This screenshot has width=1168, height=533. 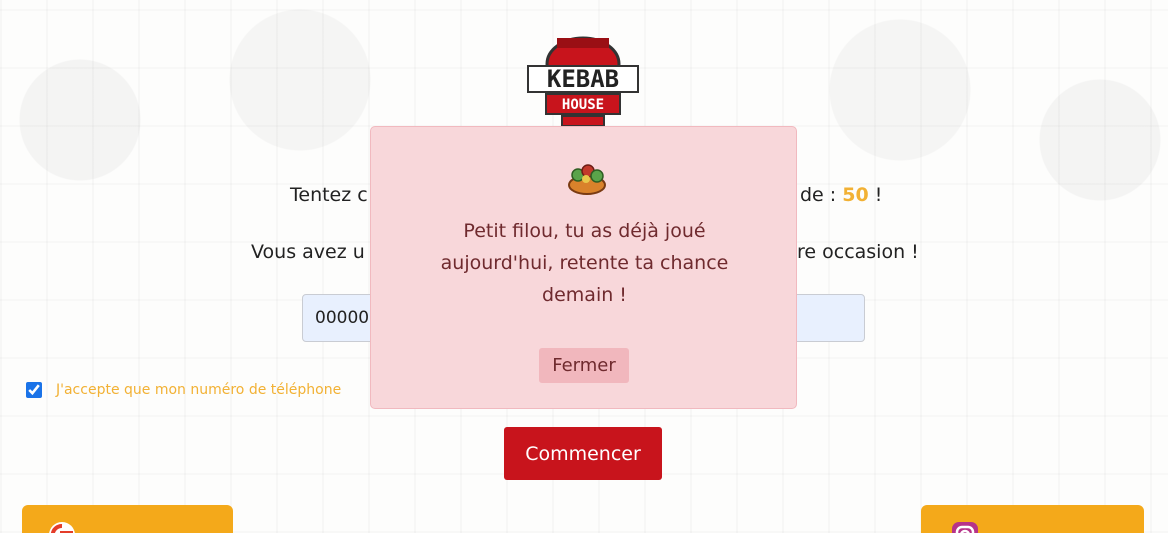 I want to click on kebab-house-logo: KEBAB HOUSE, so click(x=583, y=81).